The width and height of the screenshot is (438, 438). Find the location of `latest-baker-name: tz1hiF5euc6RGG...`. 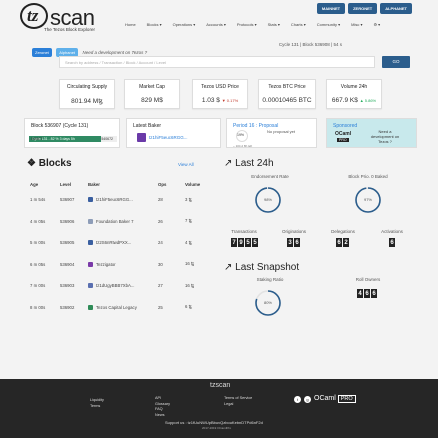

latest-baker-name: tz1hiF5euc6RGG... is located at coordinates (168, 137).